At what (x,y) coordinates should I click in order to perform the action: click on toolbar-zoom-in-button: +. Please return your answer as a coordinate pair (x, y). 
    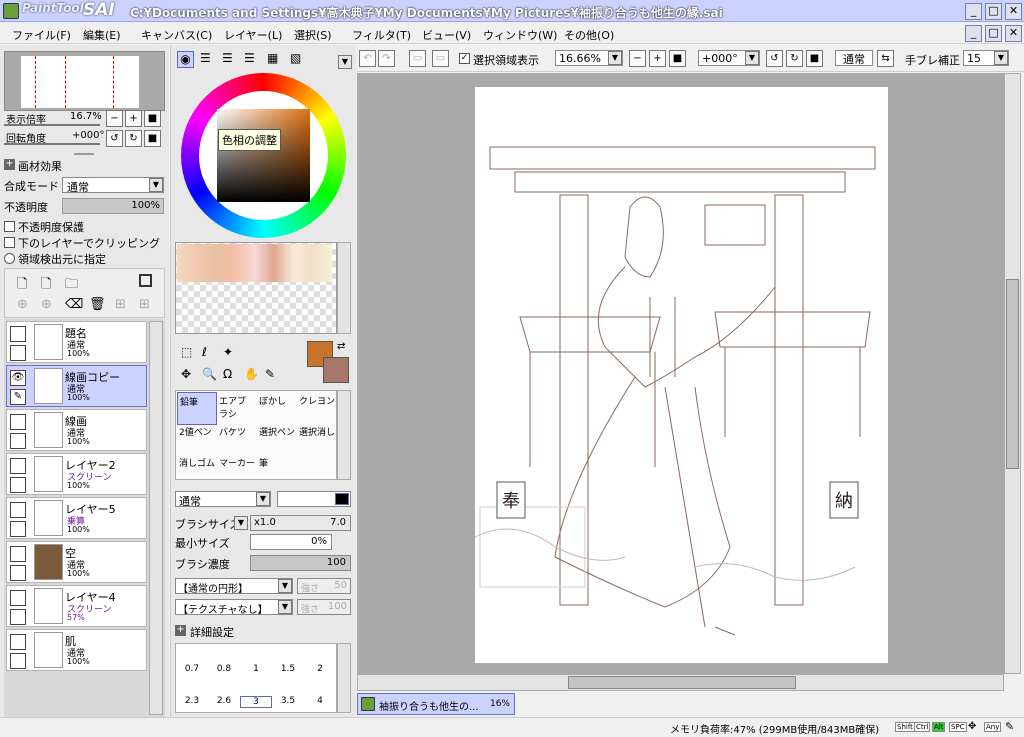
    Looking at the image, I should click on (657, 58).